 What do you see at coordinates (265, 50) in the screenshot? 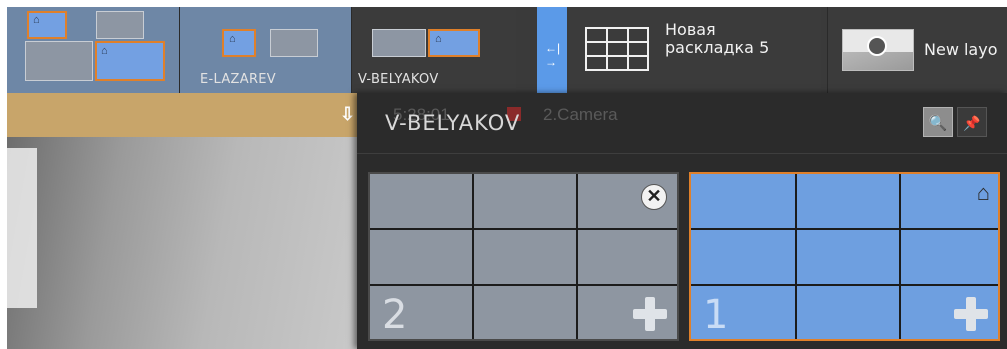
I see `layout-tile-e-lazarev: ⌂ E-LAZAREV` at bounding box center [265, 50].